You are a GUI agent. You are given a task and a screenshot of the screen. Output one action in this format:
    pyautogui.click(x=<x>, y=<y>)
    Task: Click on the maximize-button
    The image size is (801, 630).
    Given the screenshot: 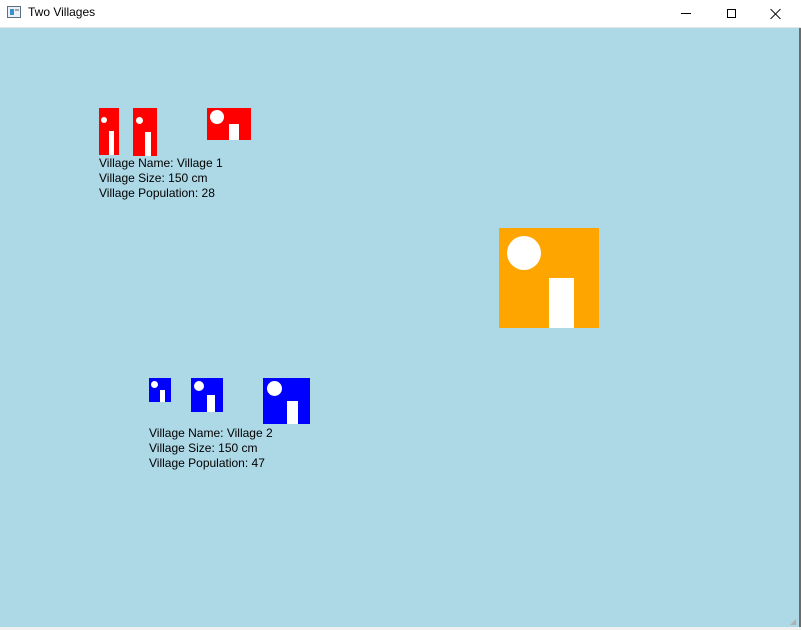 What is the action you would take?
    pyautogui.click(x=731, y=13)
    